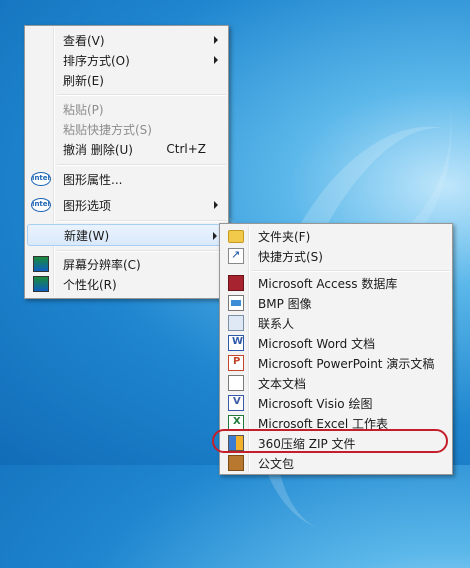  I want to click on briefcase-icon, so click(236, 463).